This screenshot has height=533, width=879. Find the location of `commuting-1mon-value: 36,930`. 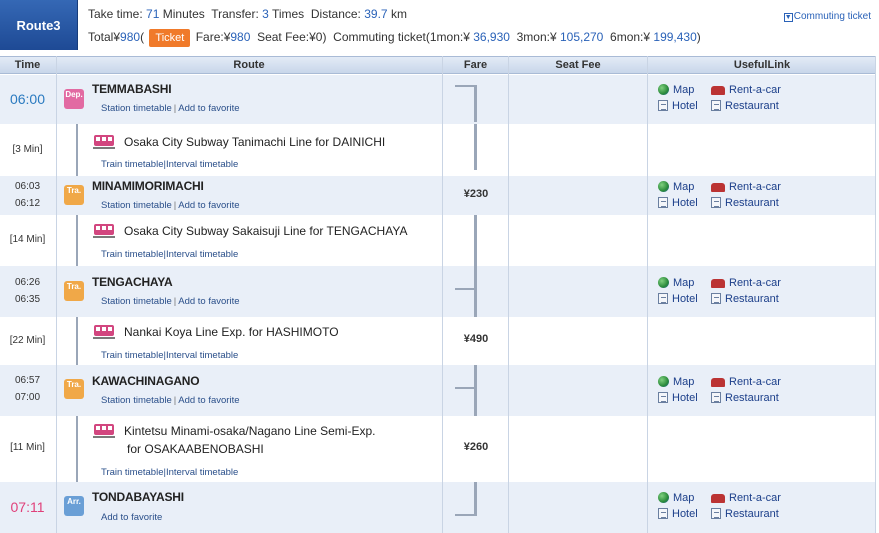

commuting-1mon-value: 36,930 is located at coordinates (491, 37).